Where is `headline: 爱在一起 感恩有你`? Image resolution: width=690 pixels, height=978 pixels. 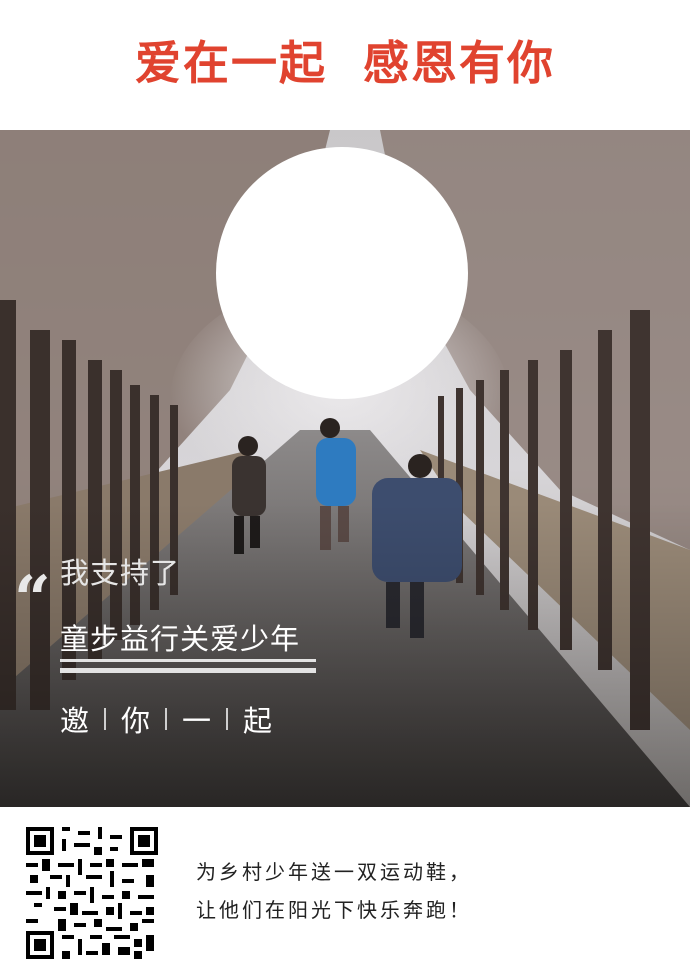 headline: 爱在一起 感恩有你 is located at coordinates (345, 63).